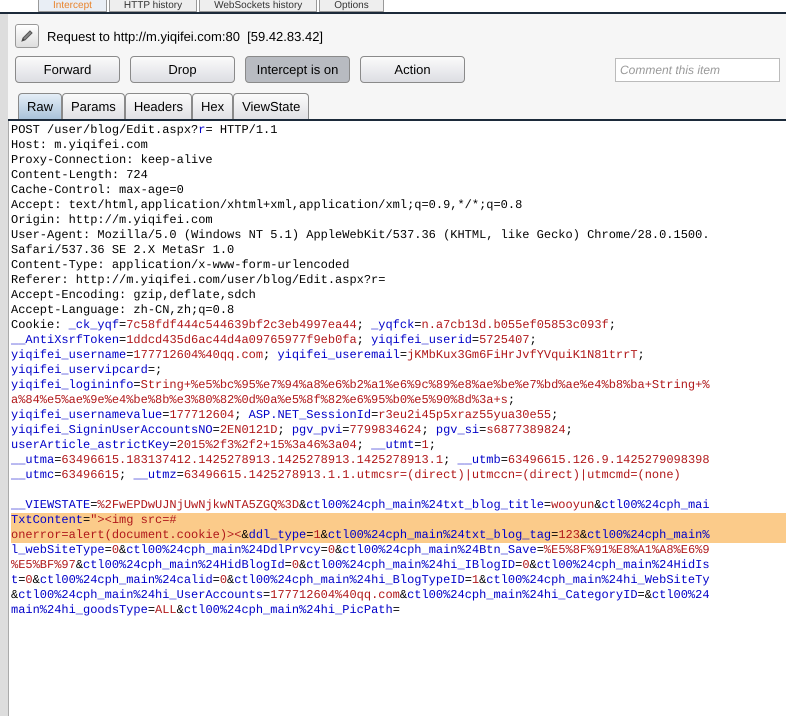  I want to click on code-line: &ctl00%24cph_main%24hi_UserAccounts=177712604%40qq.com&ctl00%24cph_main%24hi_CategoryID=&ctl00%24, so click(361, 595).